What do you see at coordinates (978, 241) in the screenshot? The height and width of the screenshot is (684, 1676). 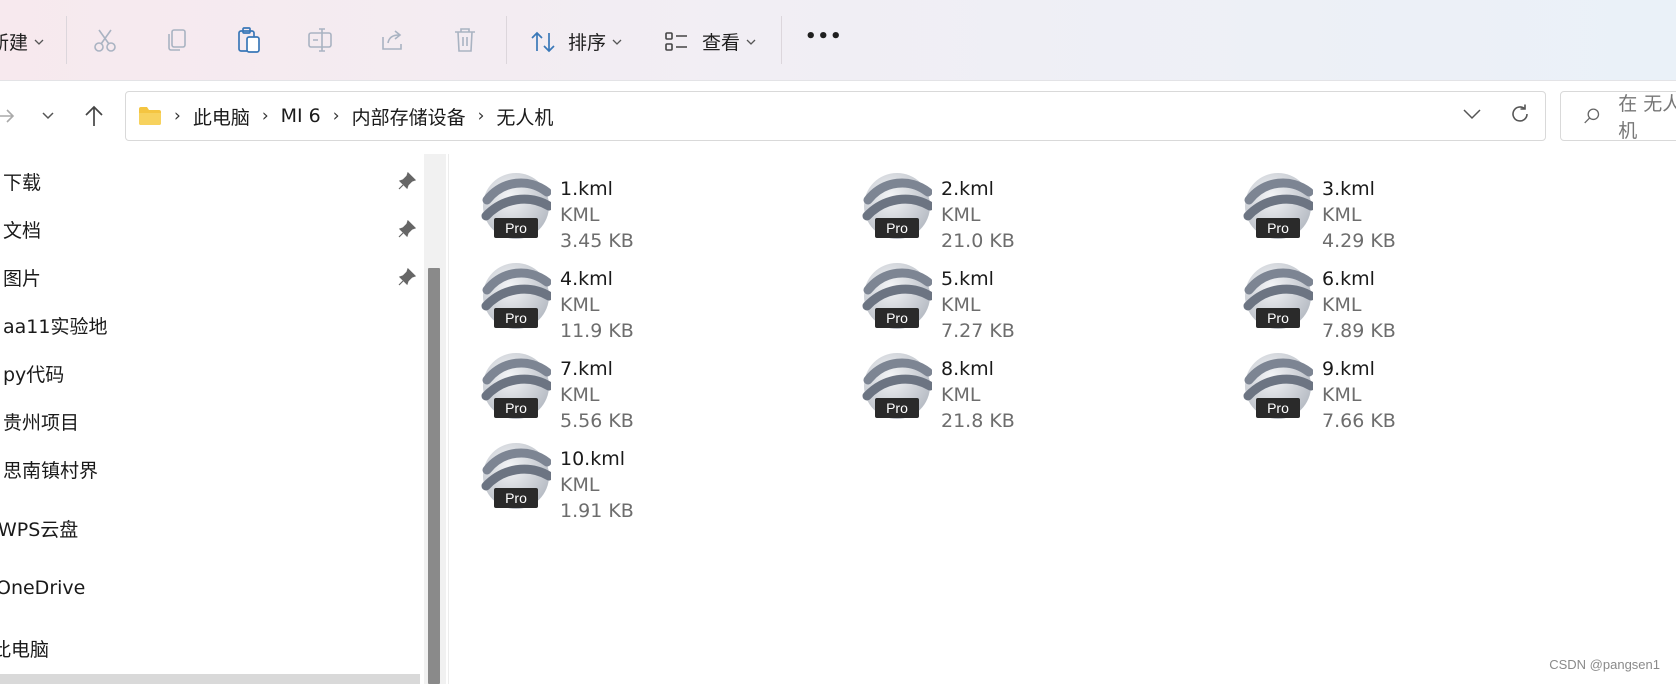 I see `file-size: 21.0 KB` at bounding box center [978, 241].